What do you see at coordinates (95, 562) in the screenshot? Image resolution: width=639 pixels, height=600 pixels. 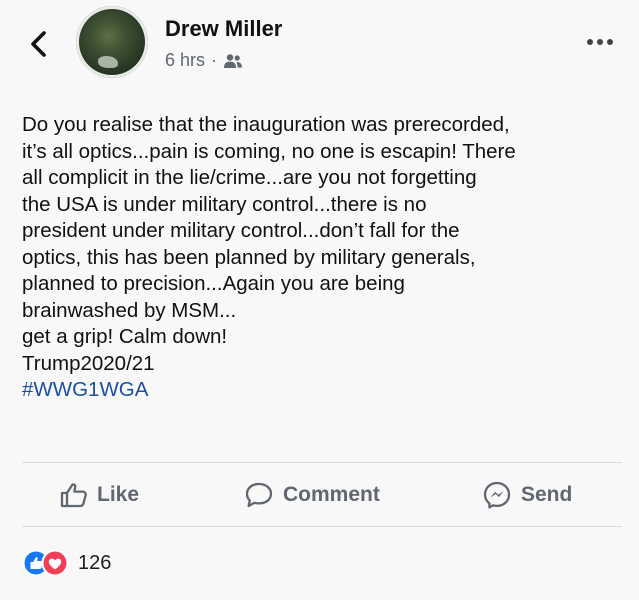 I see `reaction-count: 126` at bounding box center [95, 562].